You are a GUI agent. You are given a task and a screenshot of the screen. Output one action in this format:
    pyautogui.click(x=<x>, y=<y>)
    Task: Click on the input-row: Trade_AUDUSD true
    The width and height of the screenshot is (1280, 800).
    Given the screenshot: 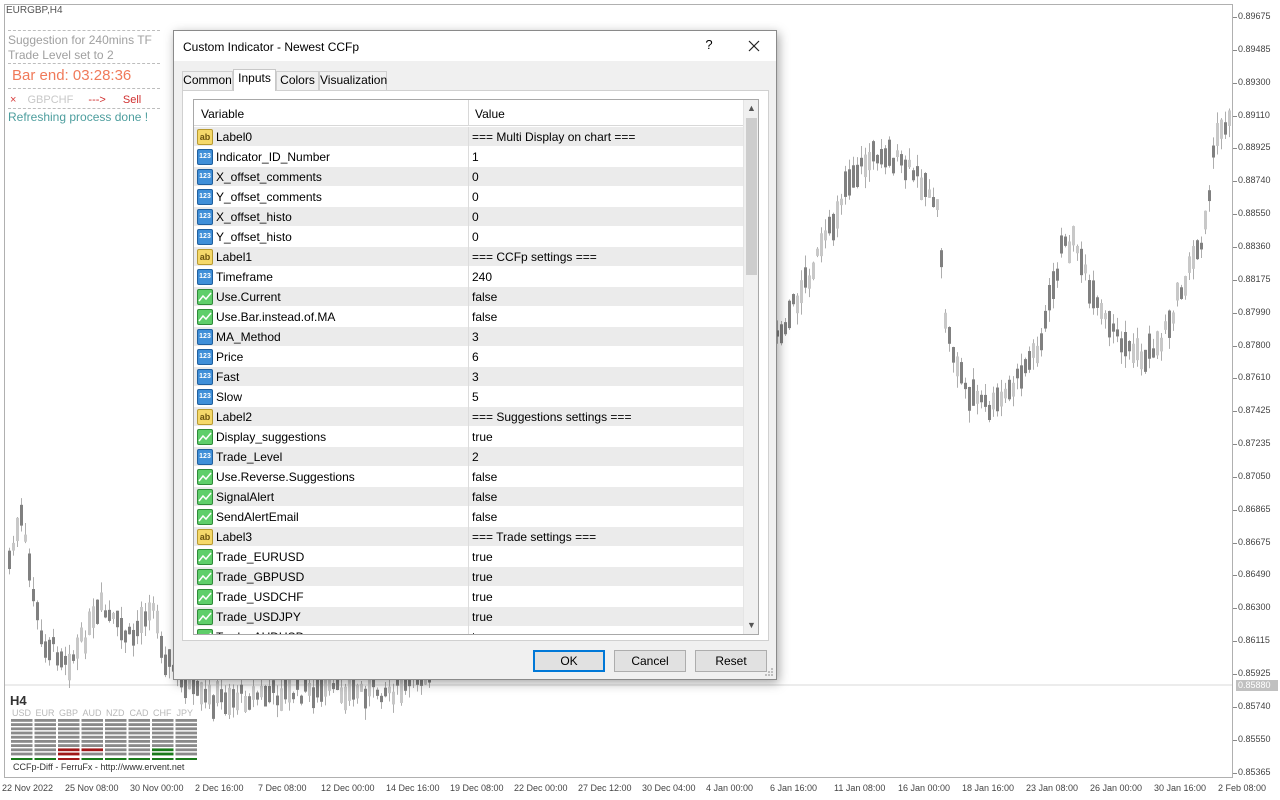 What is the action you would take?
    pyautogui.click(x=468, y=630)
    